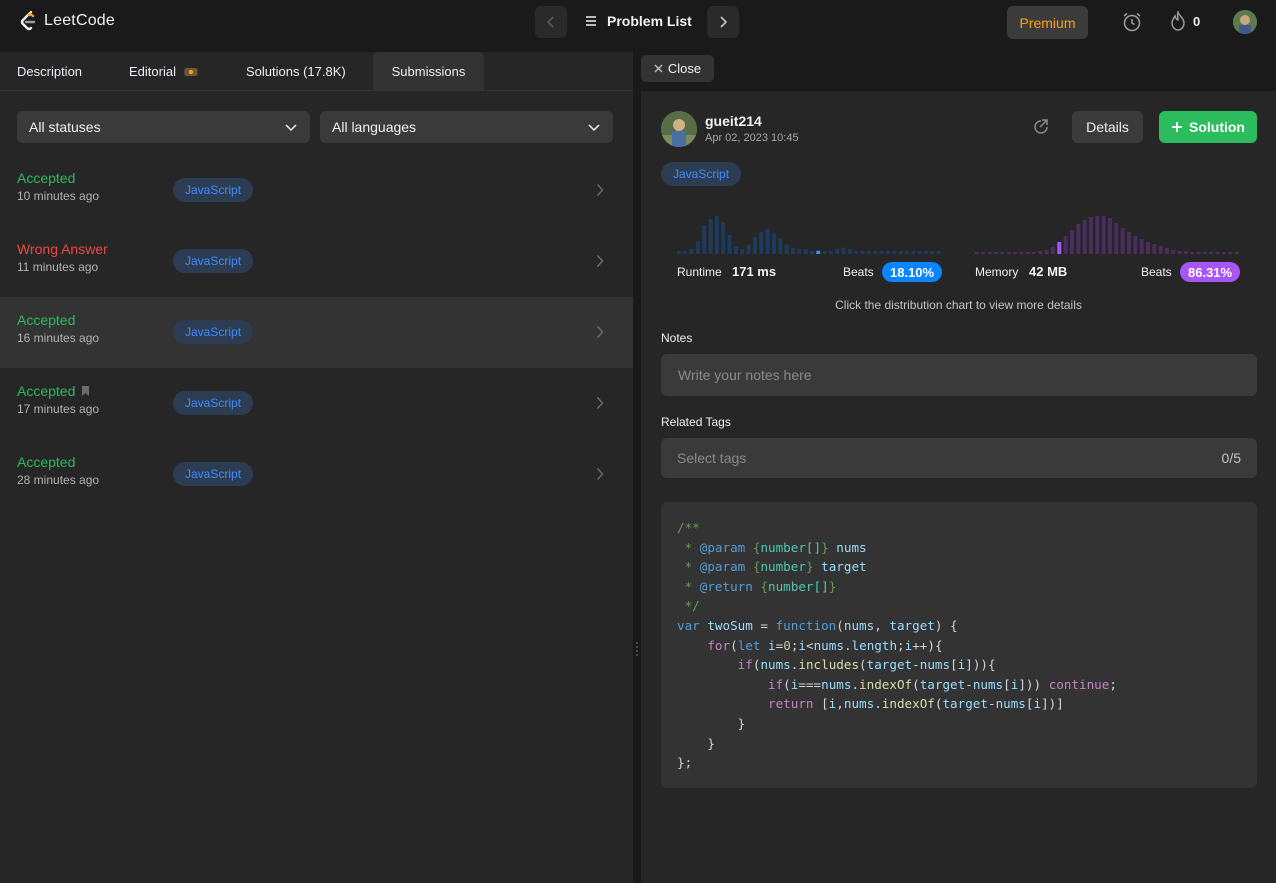  I want to click on tab-solutions: Solutions (17.8K), so click(296, 71).